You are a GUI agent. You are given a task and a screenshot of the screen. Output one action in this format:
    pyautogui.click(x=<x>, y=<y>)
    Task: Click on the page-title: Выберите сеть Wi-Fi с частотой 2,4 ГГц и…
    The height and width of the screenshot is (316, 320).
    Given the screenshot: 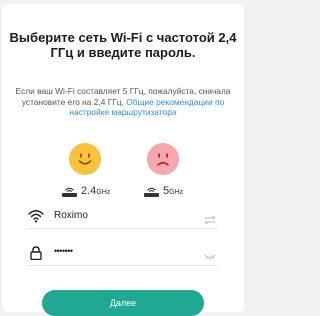 What is the action you would take?
    pyautogui.click(x=123, y=45)
    